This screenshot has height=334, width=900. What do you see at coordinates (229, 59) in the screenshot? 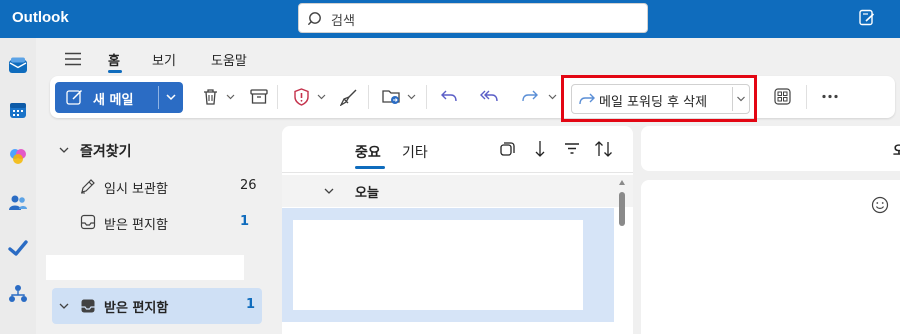
I see `tab-help: 도움말` at bounding box center [229, 59].